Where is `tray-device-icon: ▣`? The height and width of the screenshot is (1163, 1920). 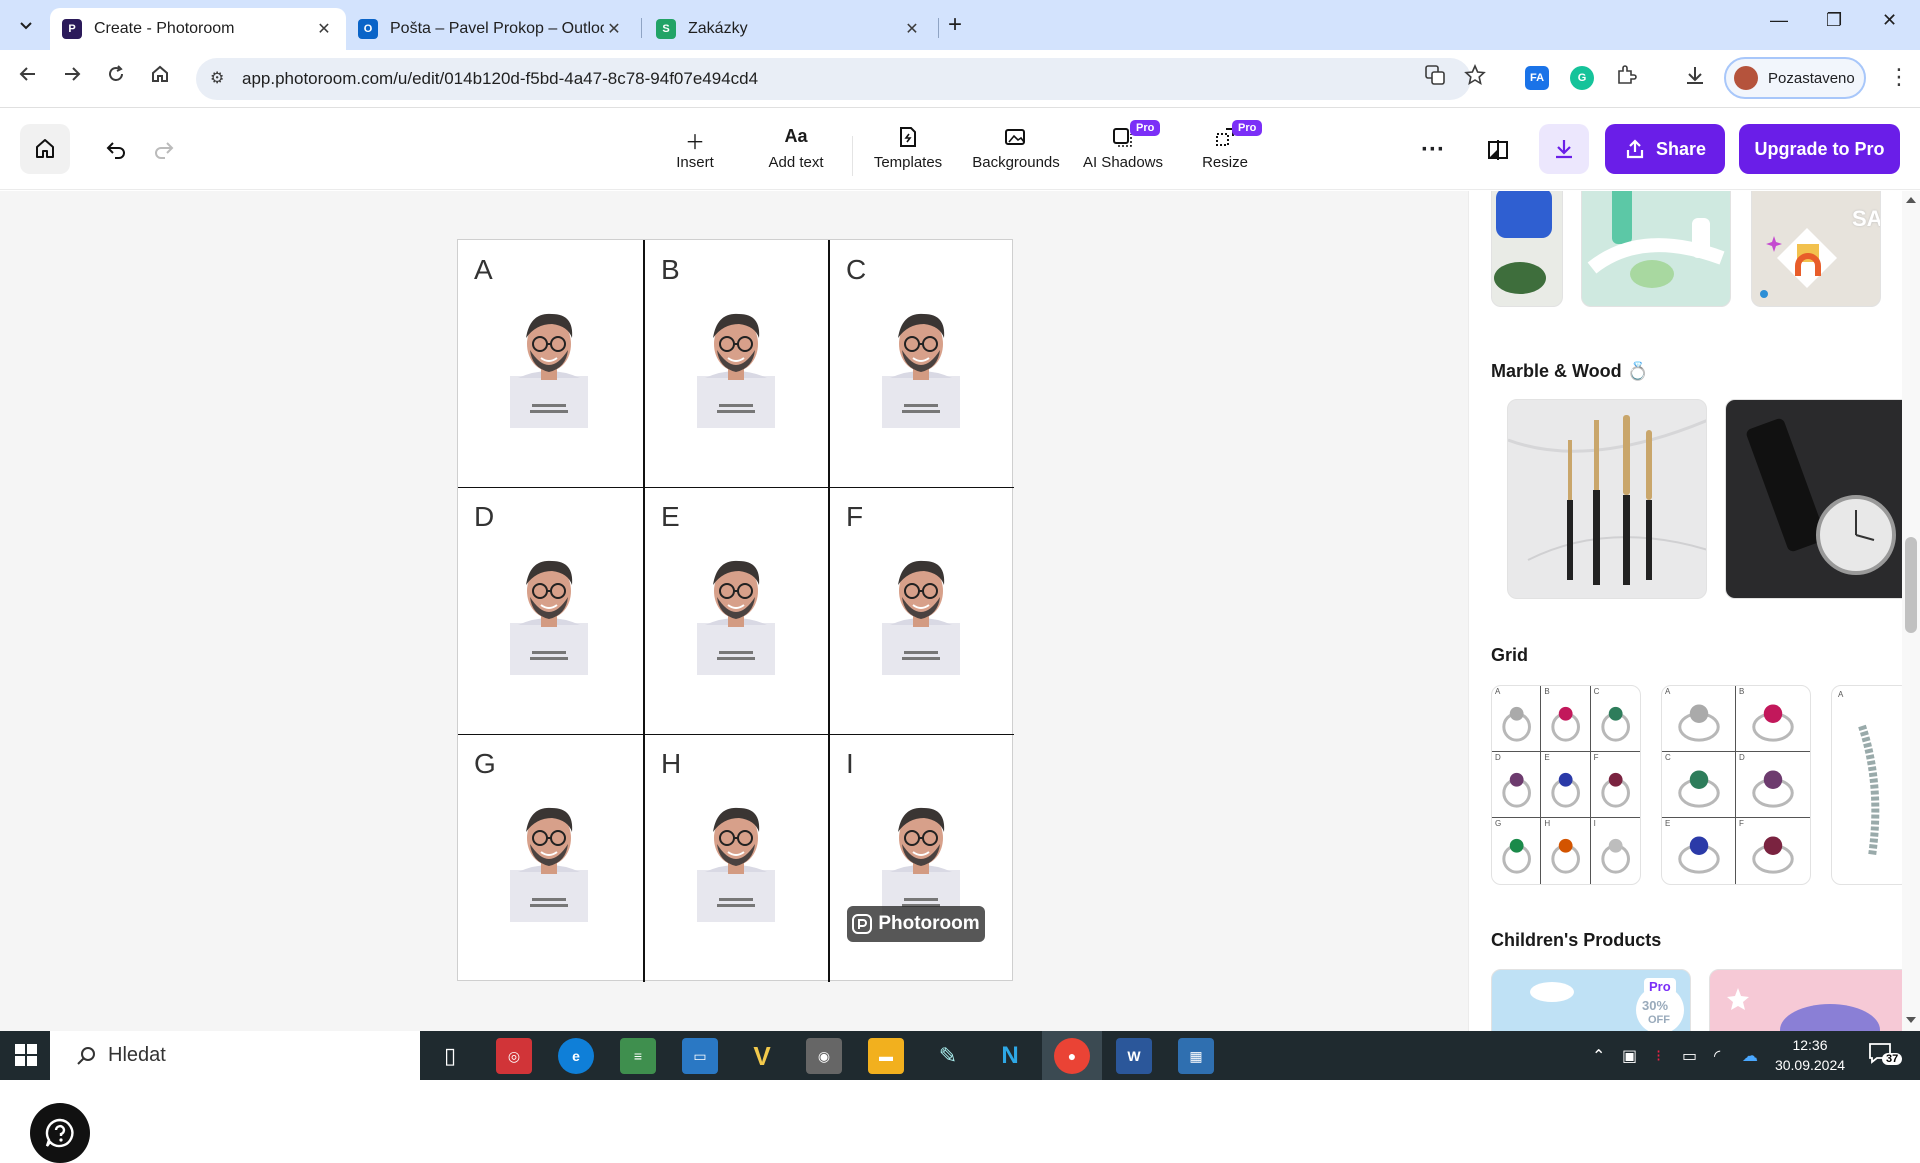 tray-device-icon: ▣ is located at coordinates (1629, 1056).